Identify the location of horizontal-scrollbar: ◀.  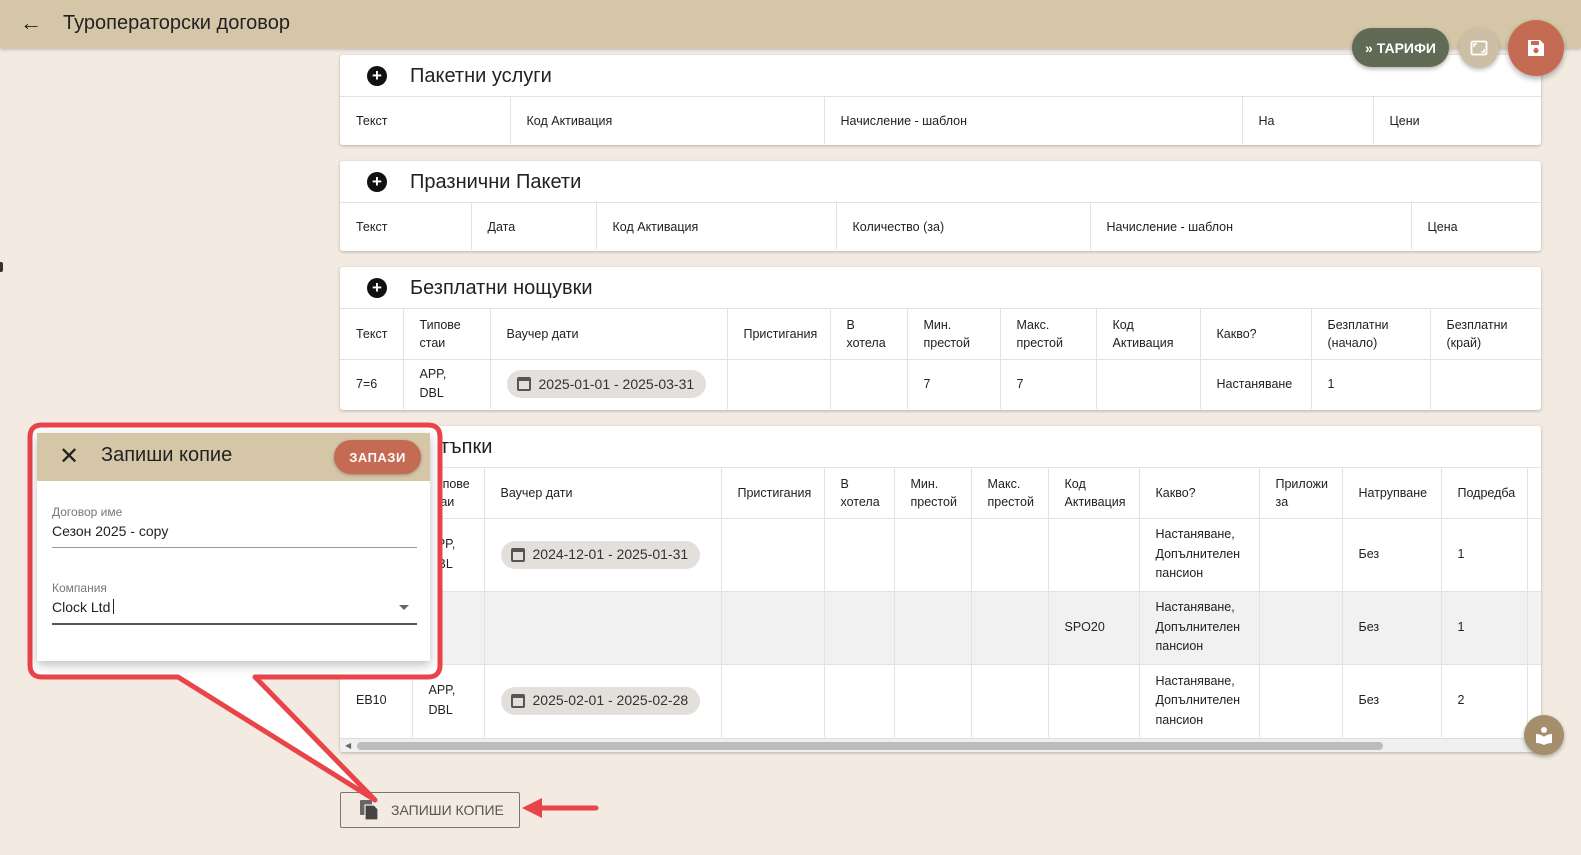
(940, 745).